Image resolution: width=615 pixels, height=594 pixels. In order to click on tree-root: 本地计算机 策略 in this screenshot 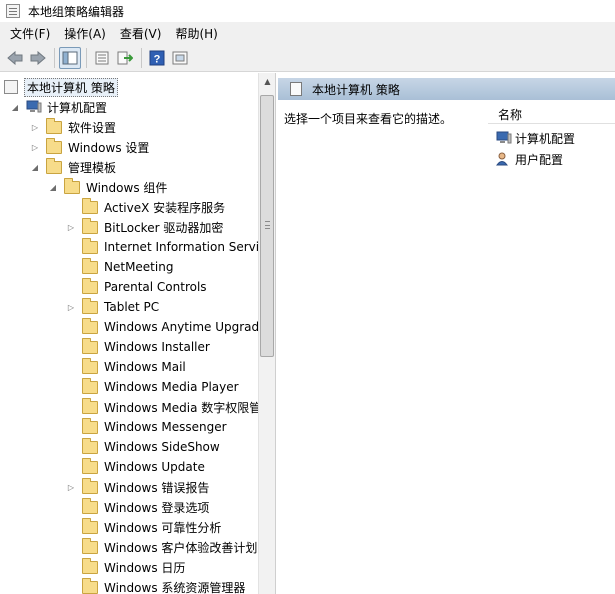, I will do `click(61, 87)`.